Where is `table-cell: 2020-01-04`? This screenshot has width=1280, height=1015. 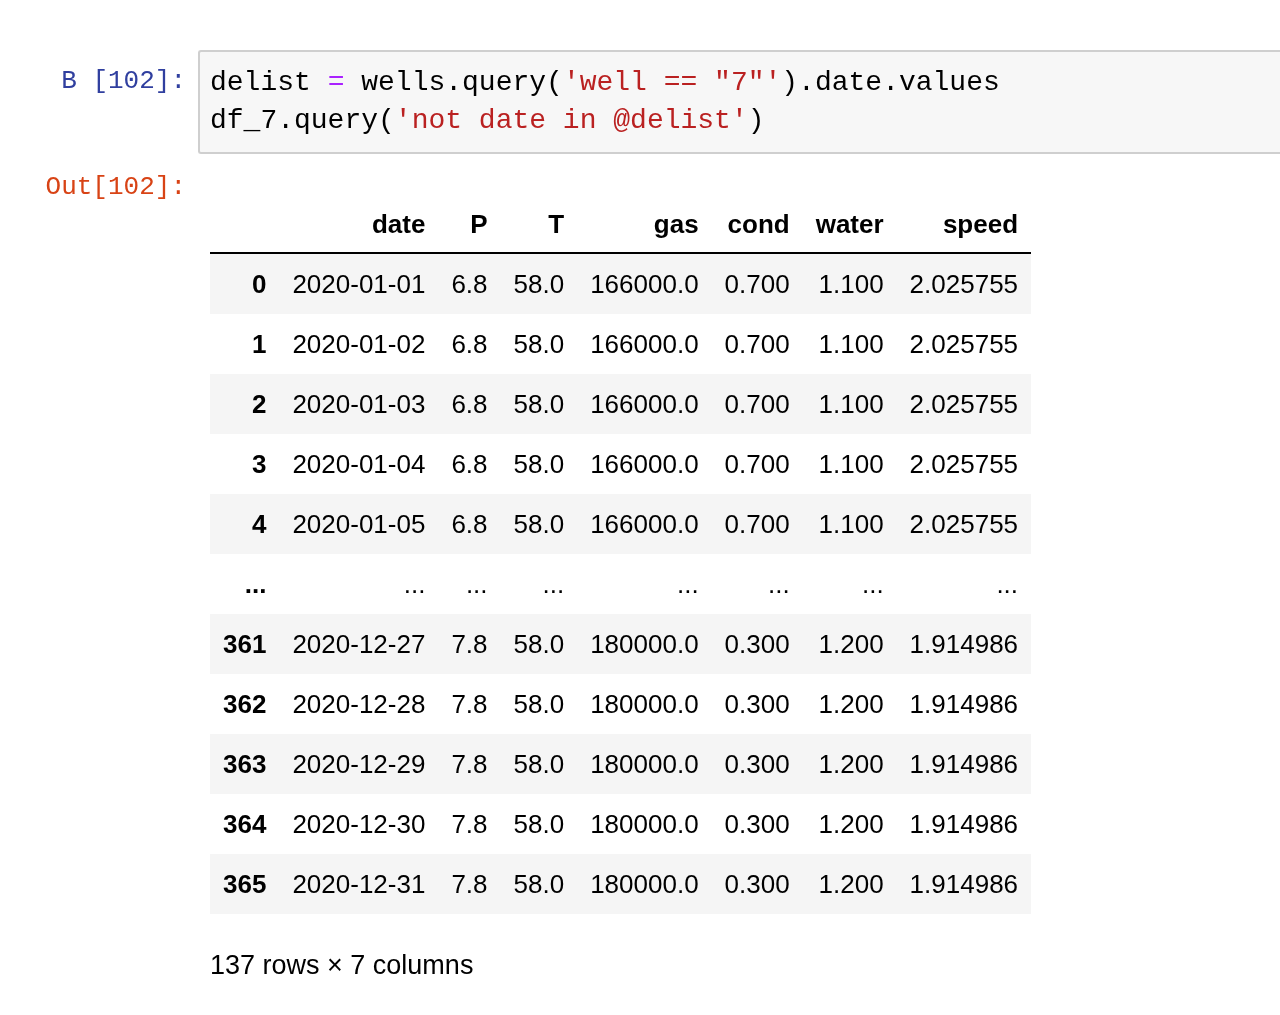
table-cell: 2020-01-04 is located at coordinates (359, 464).